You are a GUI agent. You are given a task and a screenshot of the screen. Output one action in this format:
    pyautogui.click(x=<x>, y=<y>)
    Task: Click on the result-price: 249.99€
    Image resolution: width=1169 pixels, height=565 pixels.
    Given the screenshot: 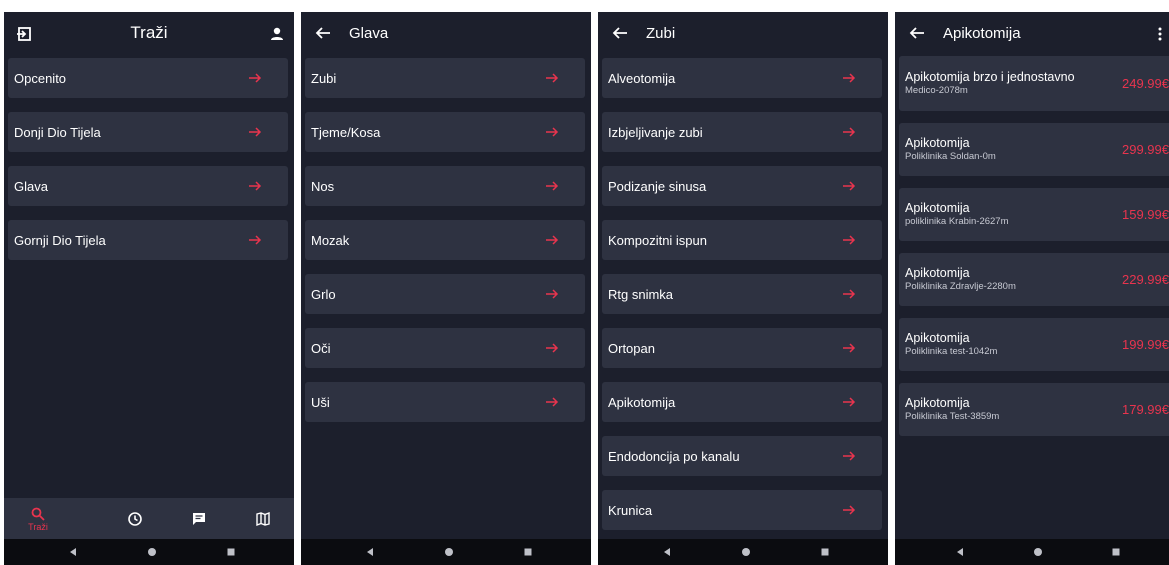 What is the action you would take?
    pyautogui.click(x=1145, y=83)
    